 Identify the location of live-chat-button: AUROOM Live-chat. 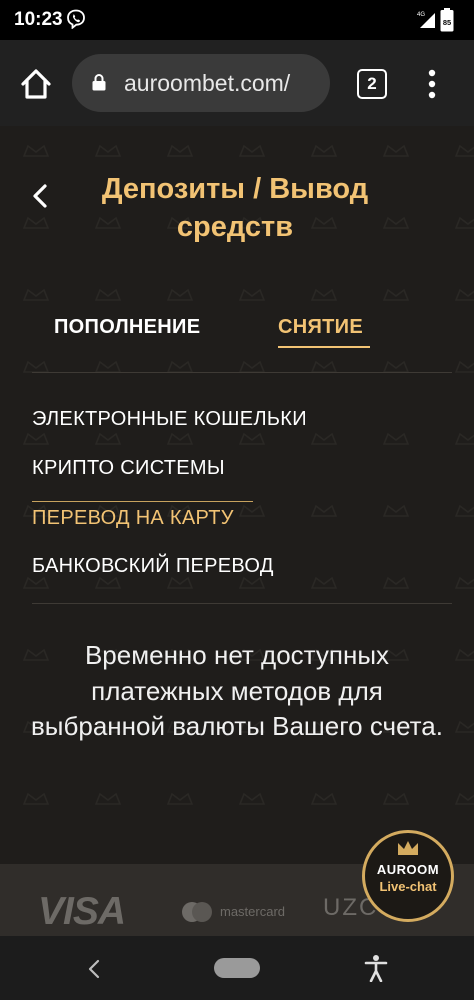
(408, 876).